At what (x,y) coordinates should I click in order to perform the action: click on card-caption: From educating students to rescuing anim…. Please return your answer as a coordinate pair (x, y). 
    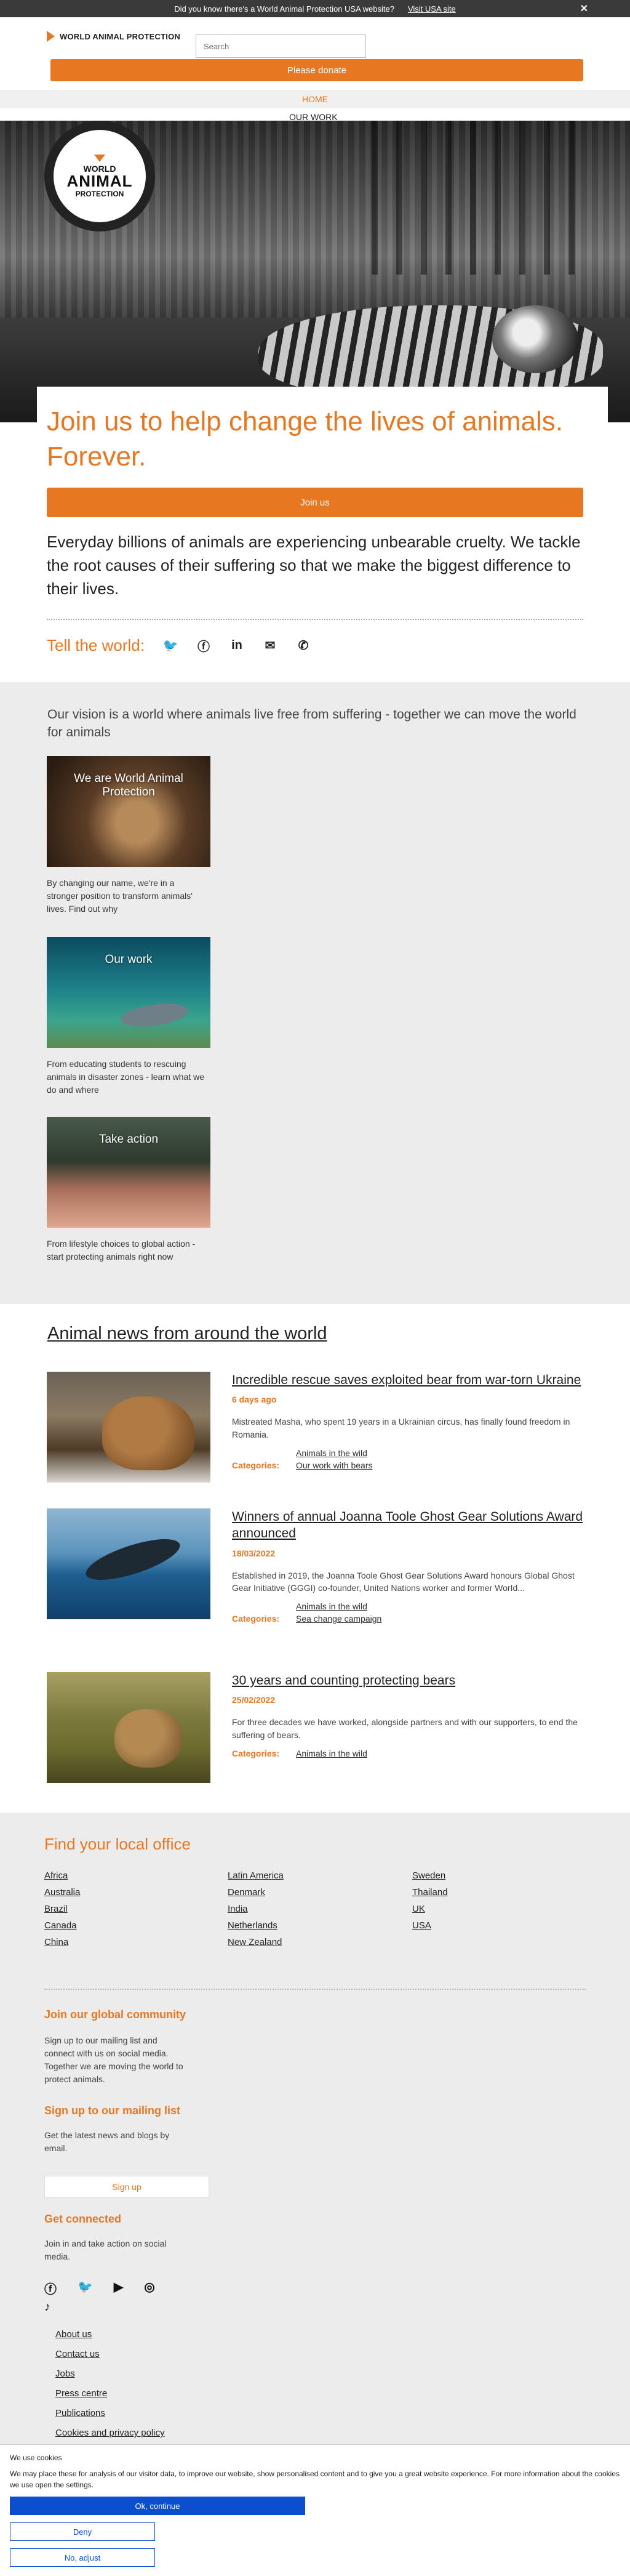
    Looking at the image, I should click on (126, 1077).